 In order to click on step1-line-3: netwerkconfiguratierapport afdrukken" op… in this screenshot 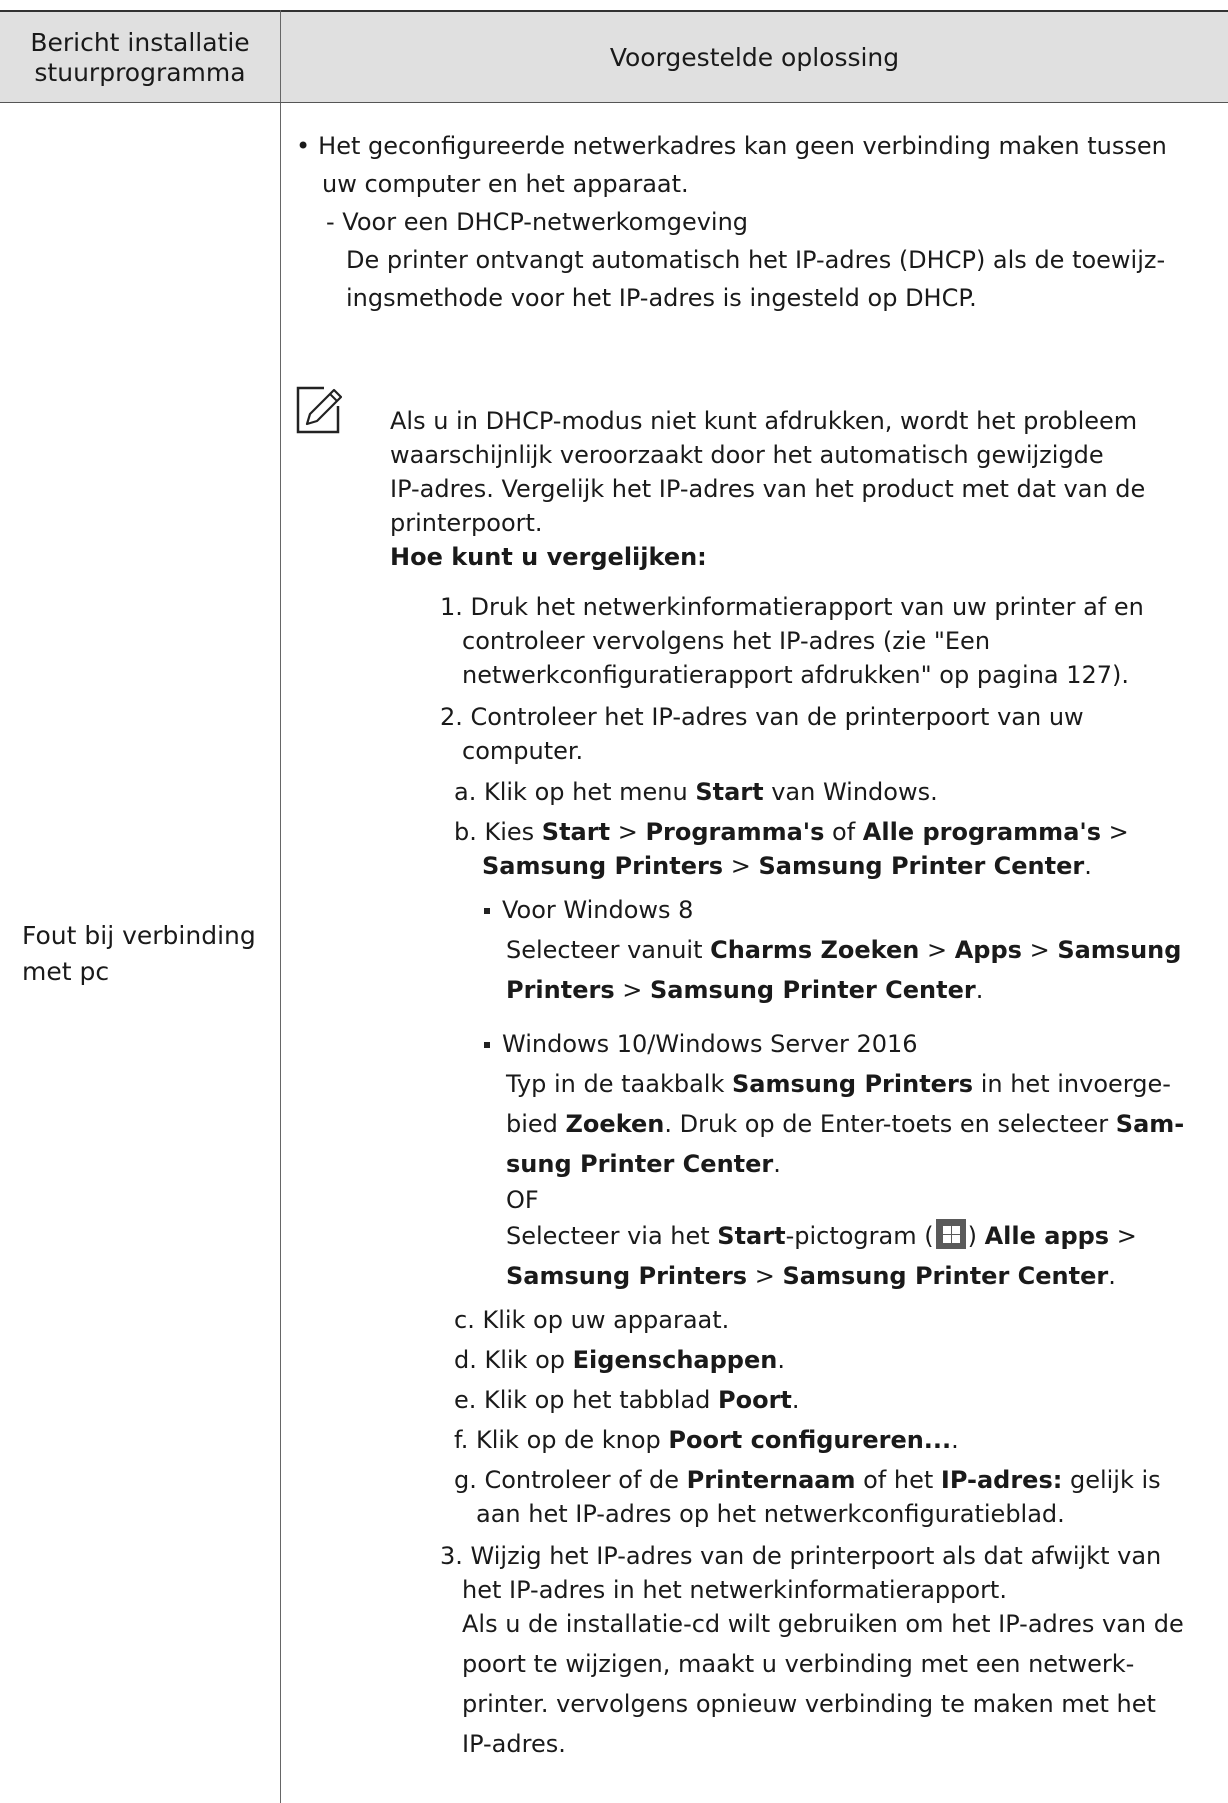, I will do `click(796, 675)`.